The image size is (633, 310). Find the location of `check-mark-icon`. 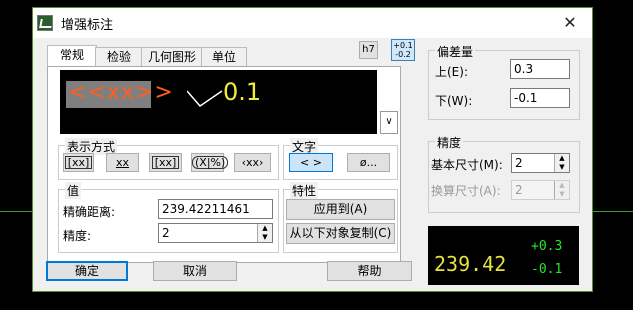

check-mark-icon is located at coordinates (205, 98).